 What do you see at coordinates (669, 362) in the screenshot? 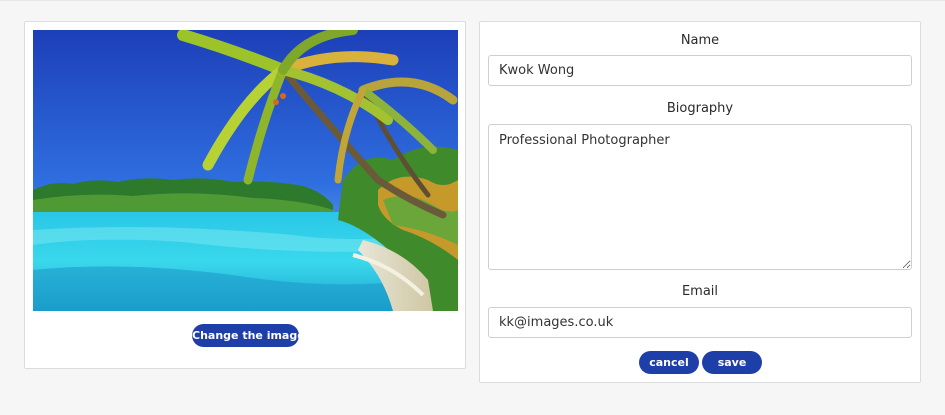
I see `cancel-button: cancel` at bounding box center [669, 362].